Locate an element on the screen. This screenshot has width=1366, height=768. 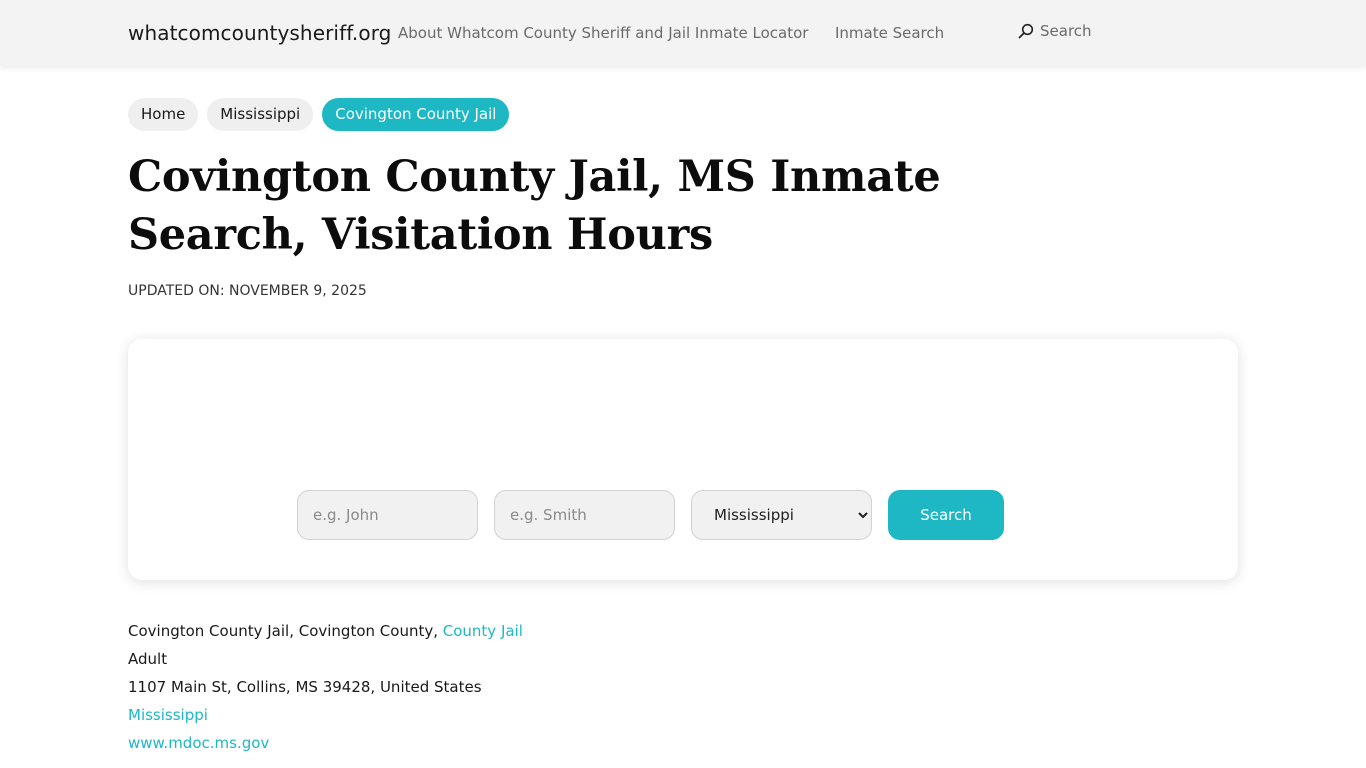
header-search-label: Search is located at coordinates (1066, 31).